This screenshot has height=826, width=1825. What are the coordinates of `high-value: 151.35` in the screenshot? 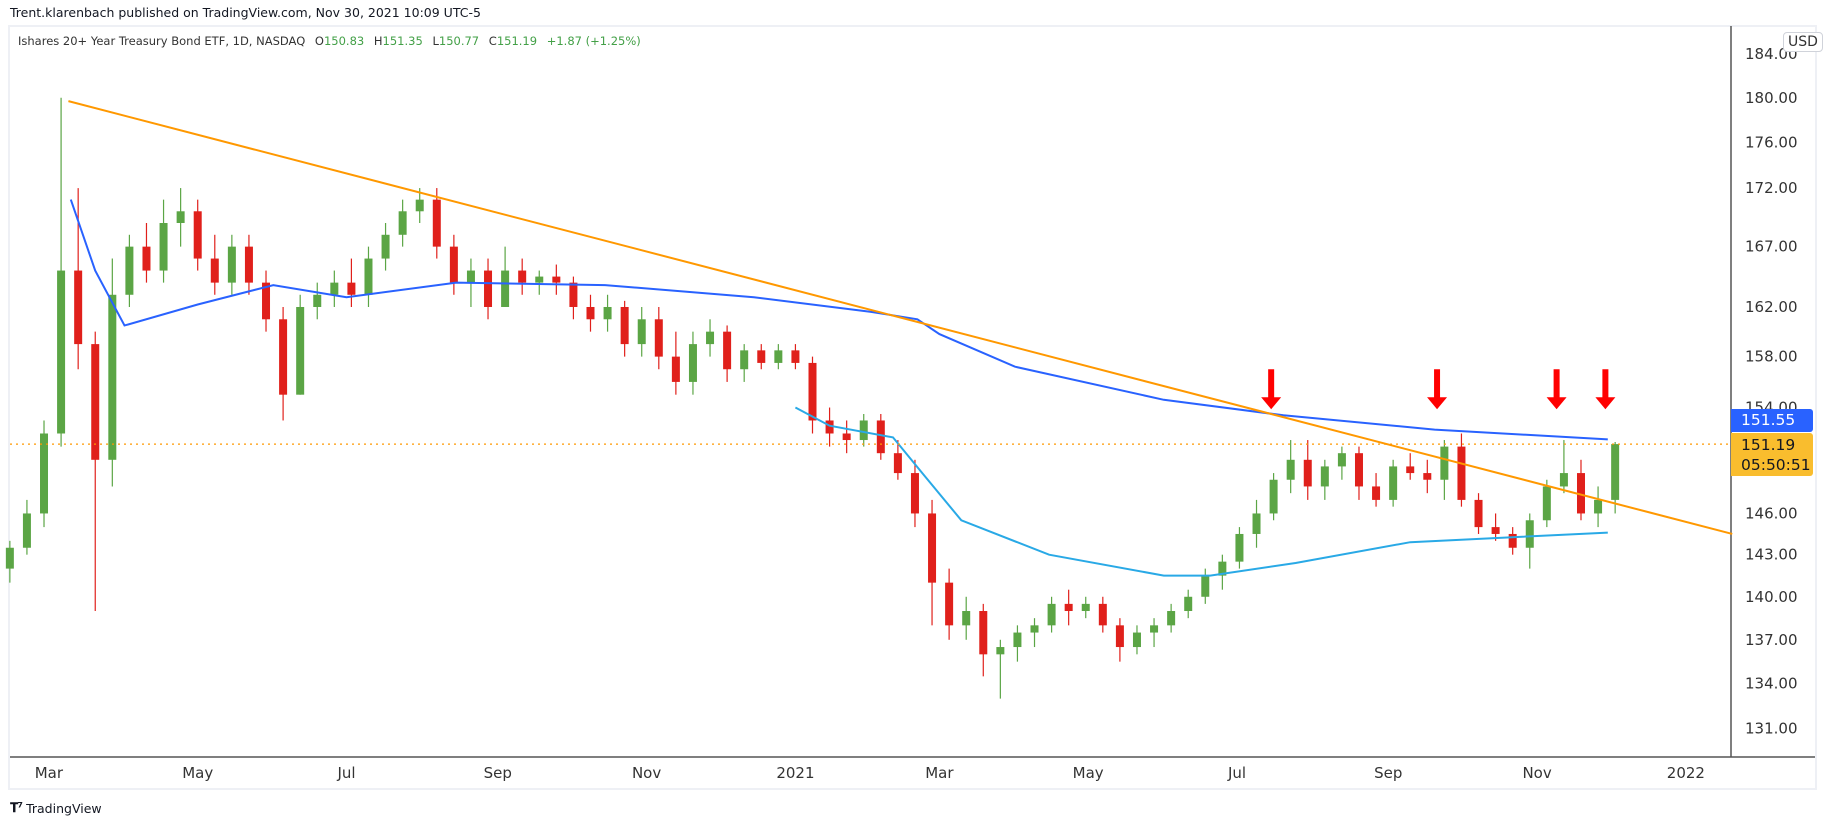 It's located at (402, 41).